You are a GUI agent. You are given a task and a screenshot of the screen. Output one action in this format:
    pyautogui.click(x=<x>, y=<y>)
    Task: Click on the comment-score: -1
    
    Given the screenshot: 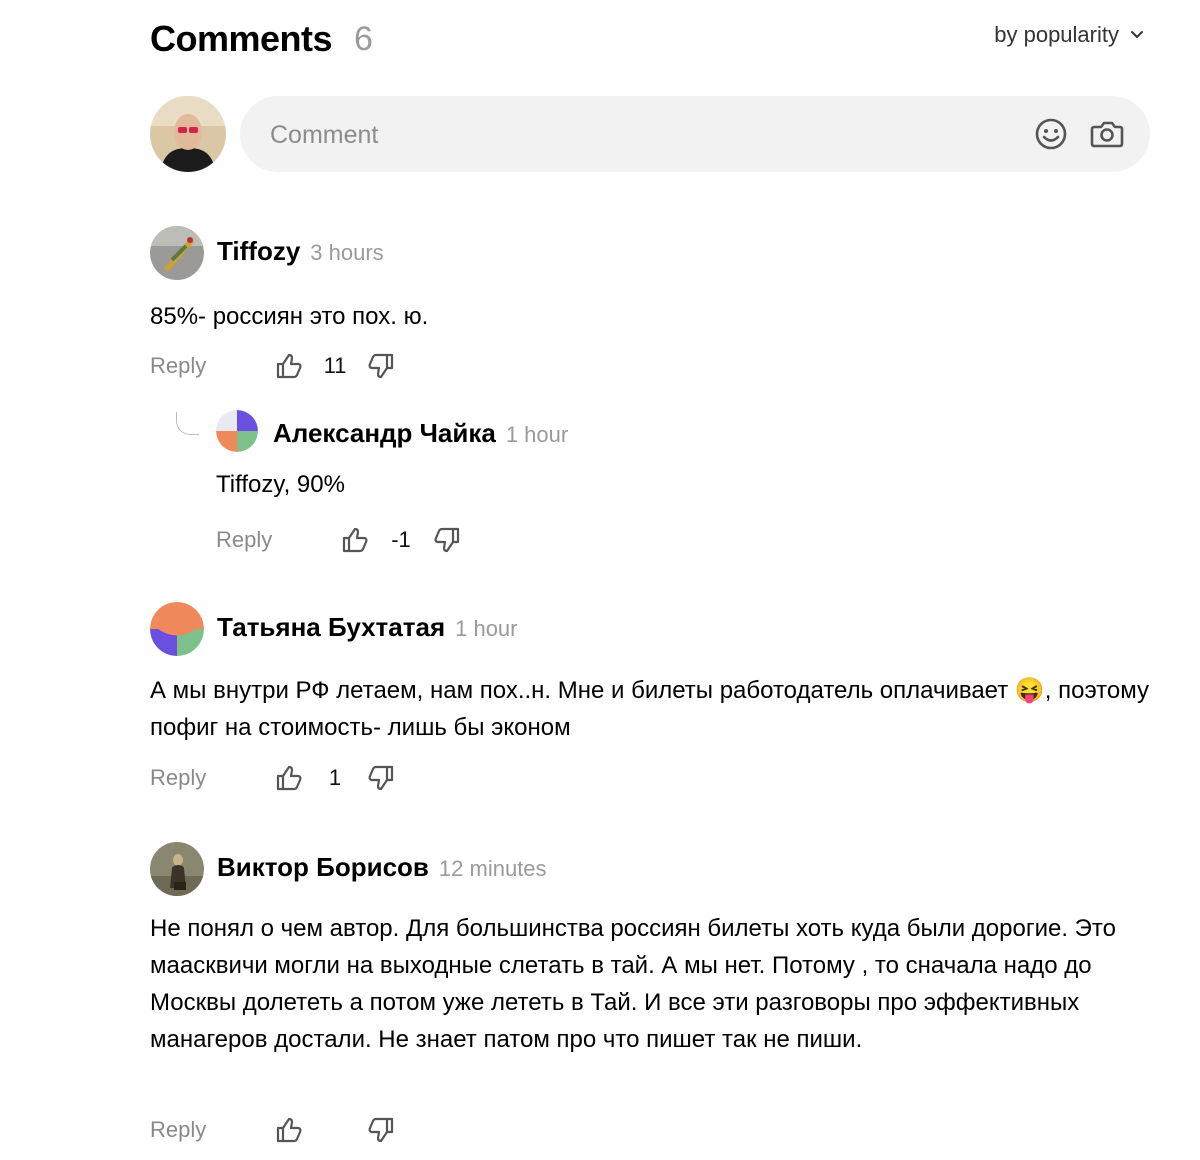 What is the action you would take?
    pyautogui.click(x=401, y=539)
    